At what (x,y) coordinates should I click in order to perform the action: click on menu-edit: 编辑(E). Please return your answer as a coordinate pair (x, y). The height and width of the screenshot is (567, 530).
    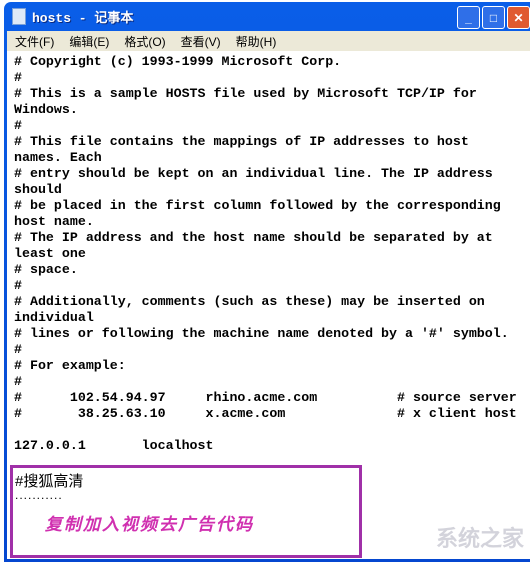
    Looking at the image, I should click on (88, 41).